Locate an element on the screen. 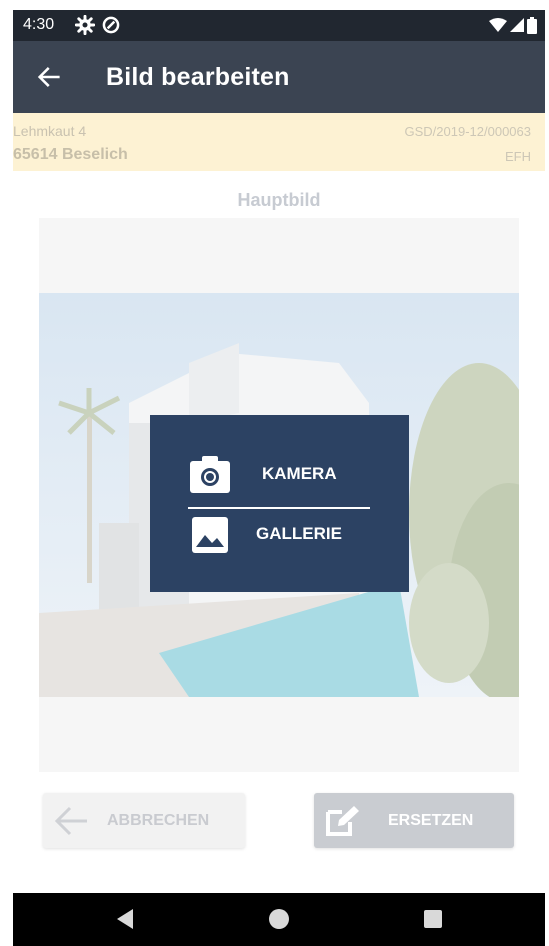  wifi-icon is located at coordinates (498, 25).